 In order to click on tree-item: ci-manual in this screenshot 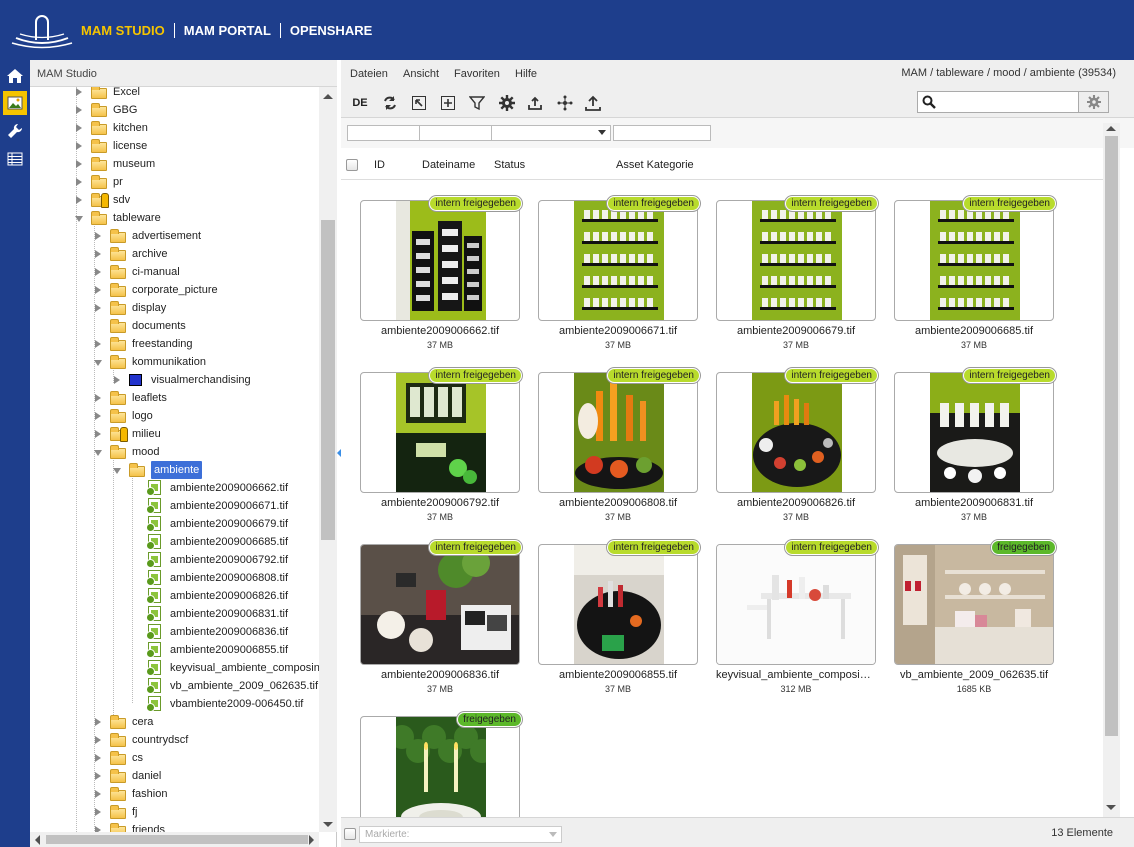, I will do `click(174, 272)`.